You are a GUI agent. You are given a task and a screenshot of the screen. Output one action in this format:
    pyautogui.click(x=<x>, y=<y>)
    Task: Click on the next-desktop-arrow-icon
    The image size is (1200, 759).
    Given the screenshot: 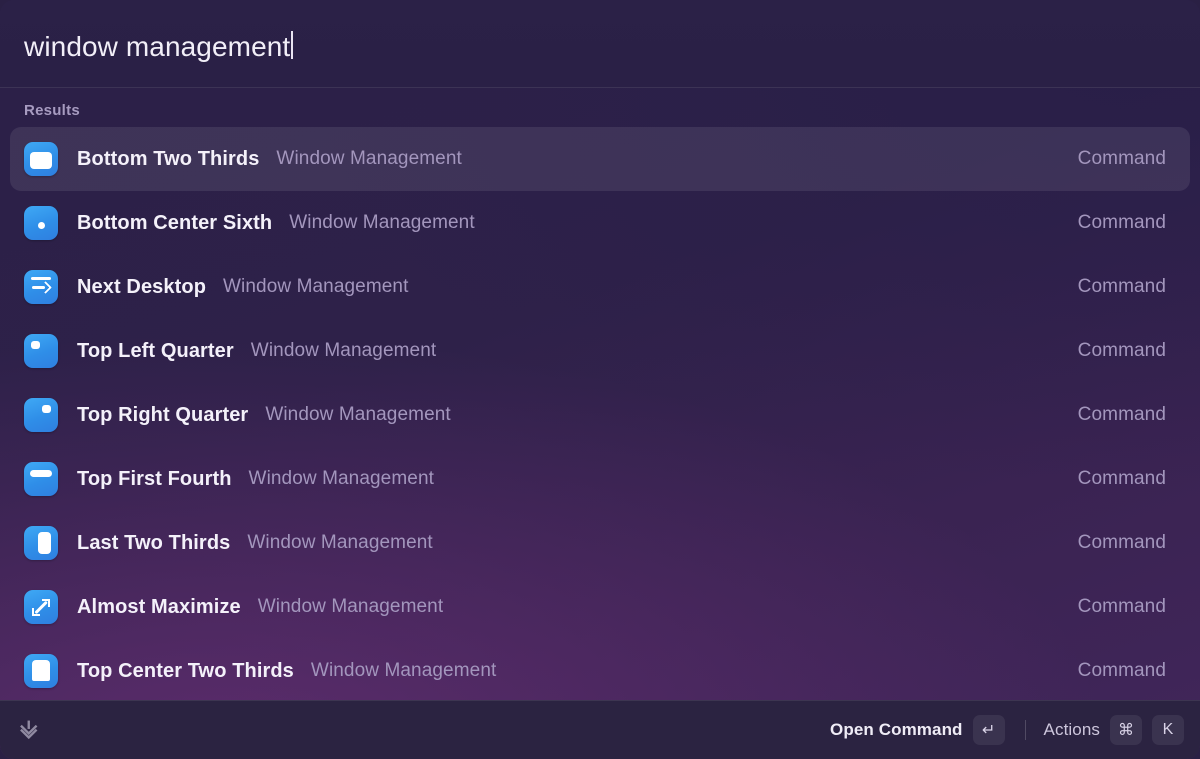 What is the action you would take?
    pyautogui.click(x=41, y=287)
    